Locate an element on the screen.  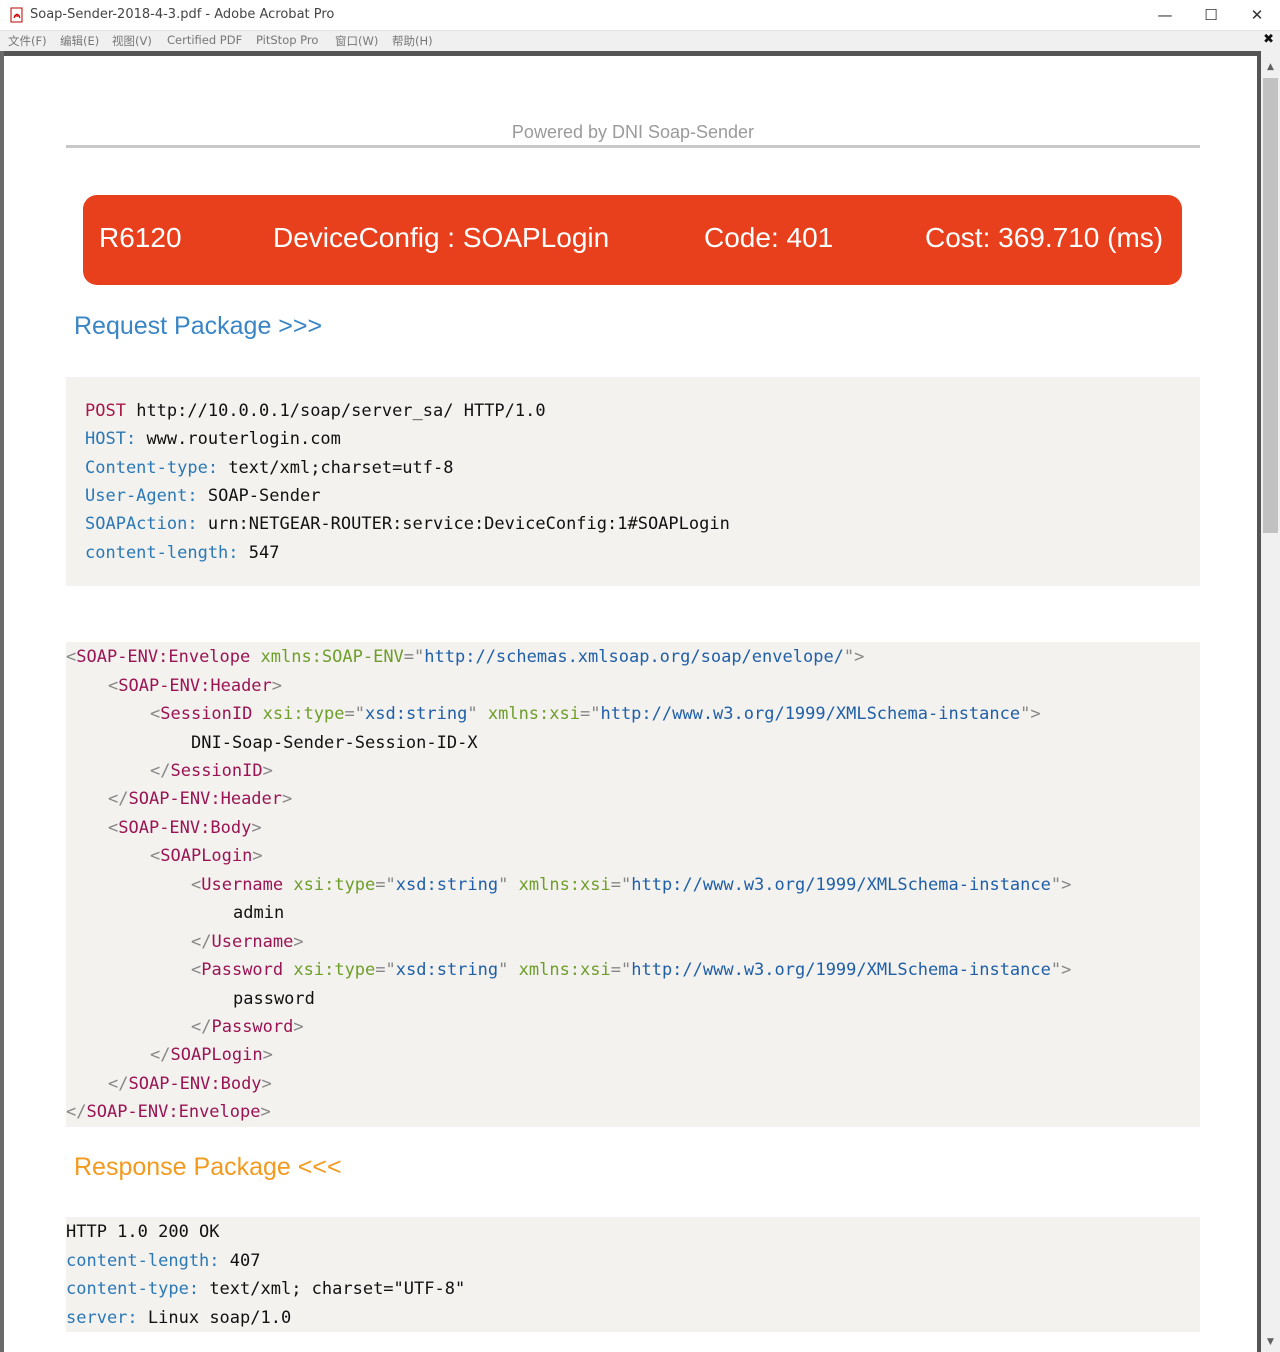
xml-line: </SOAPLogin> is located at coordinates (211, 1055).